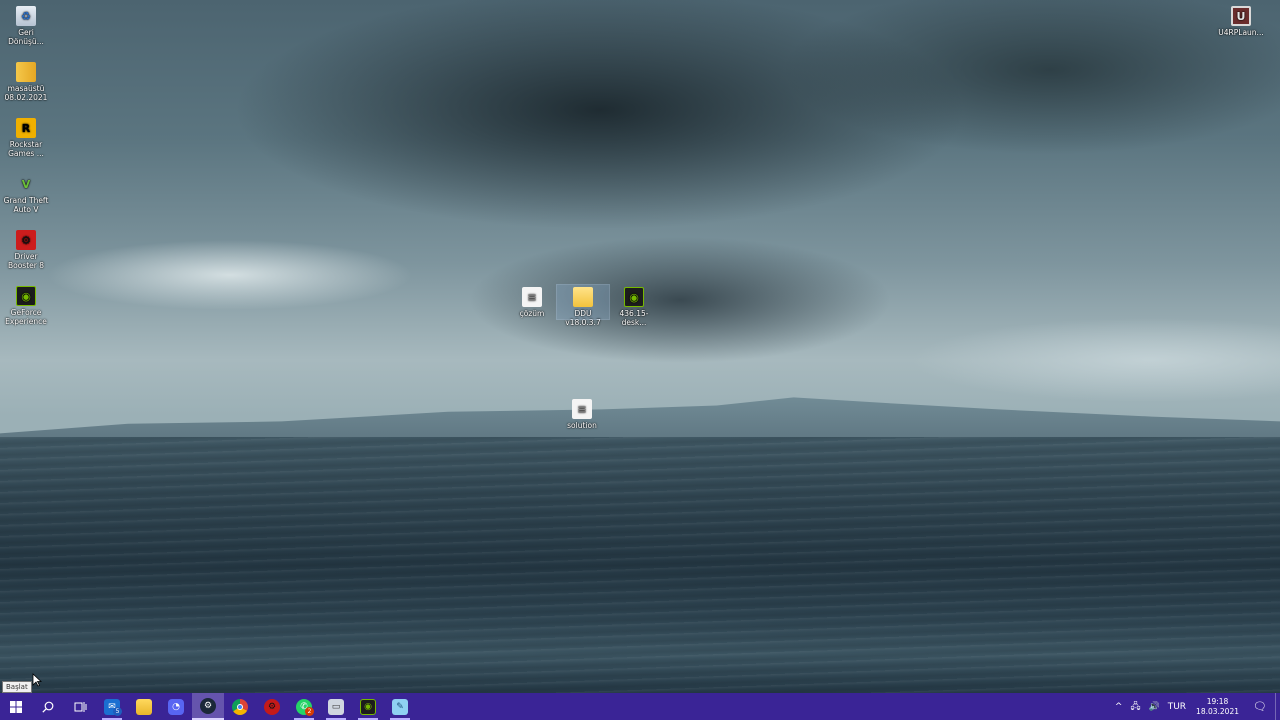 This screenshot has height=720, width=1280. I want to click on clock: 19:18 18.03.2021, so click(1217, 707).